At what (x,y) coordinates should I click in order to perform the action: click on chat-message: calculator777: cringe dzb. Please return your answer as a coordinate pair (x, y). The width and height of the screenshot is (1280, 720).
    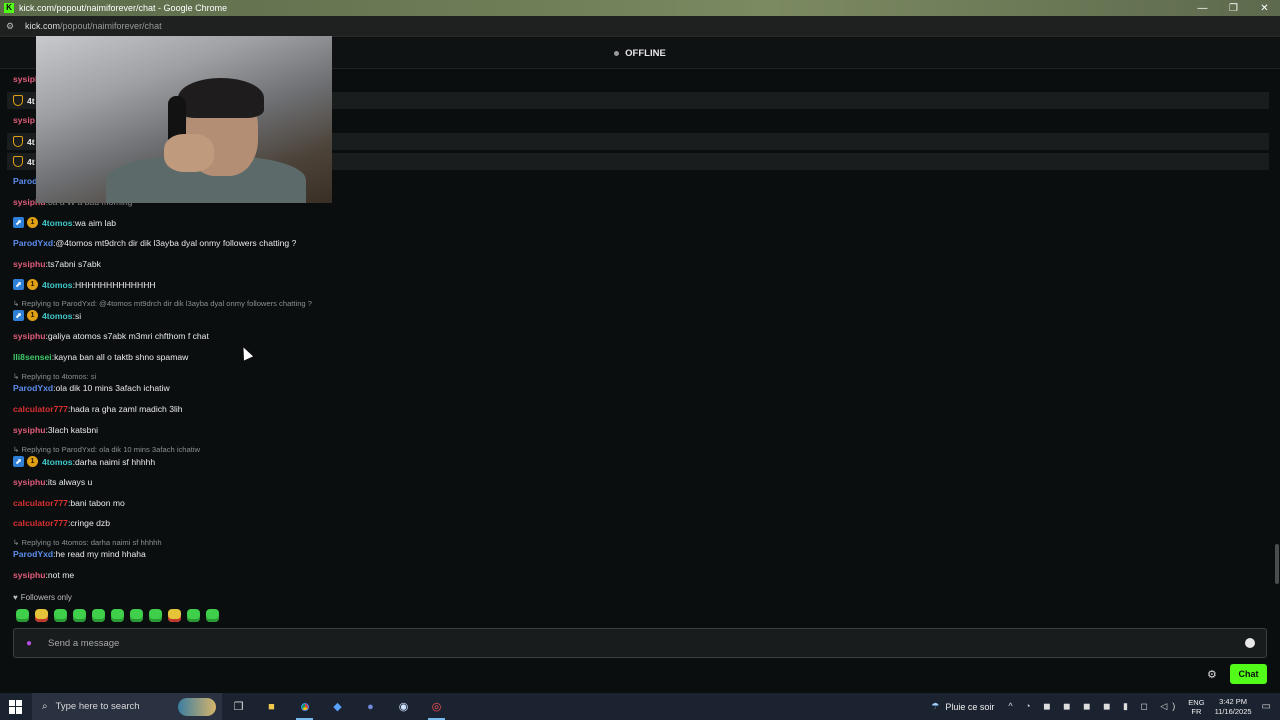
    Looking at the image, I should click on (61, 523).